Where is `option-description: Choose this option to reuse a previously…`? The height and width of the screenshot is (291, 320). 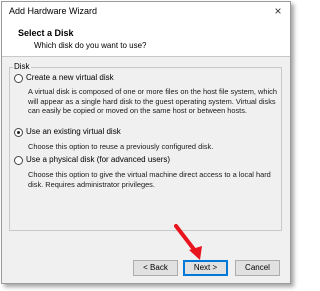 option-description: Choose this option to reuse a previously… is located at coordinates (121, 146).